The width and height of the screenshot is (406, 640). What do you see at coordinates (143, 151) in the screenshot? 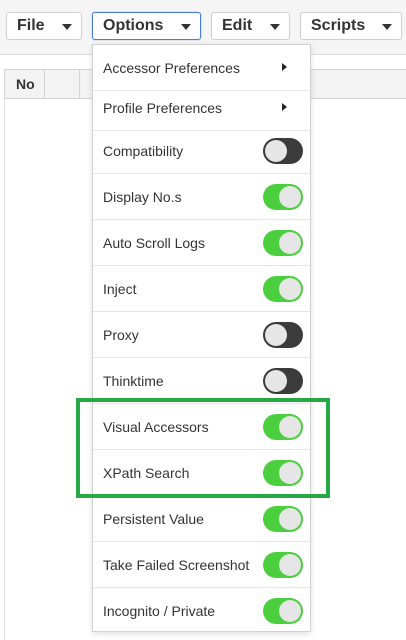
I see `menu-item-label: Compatibility` at bounding box center [143, 151].